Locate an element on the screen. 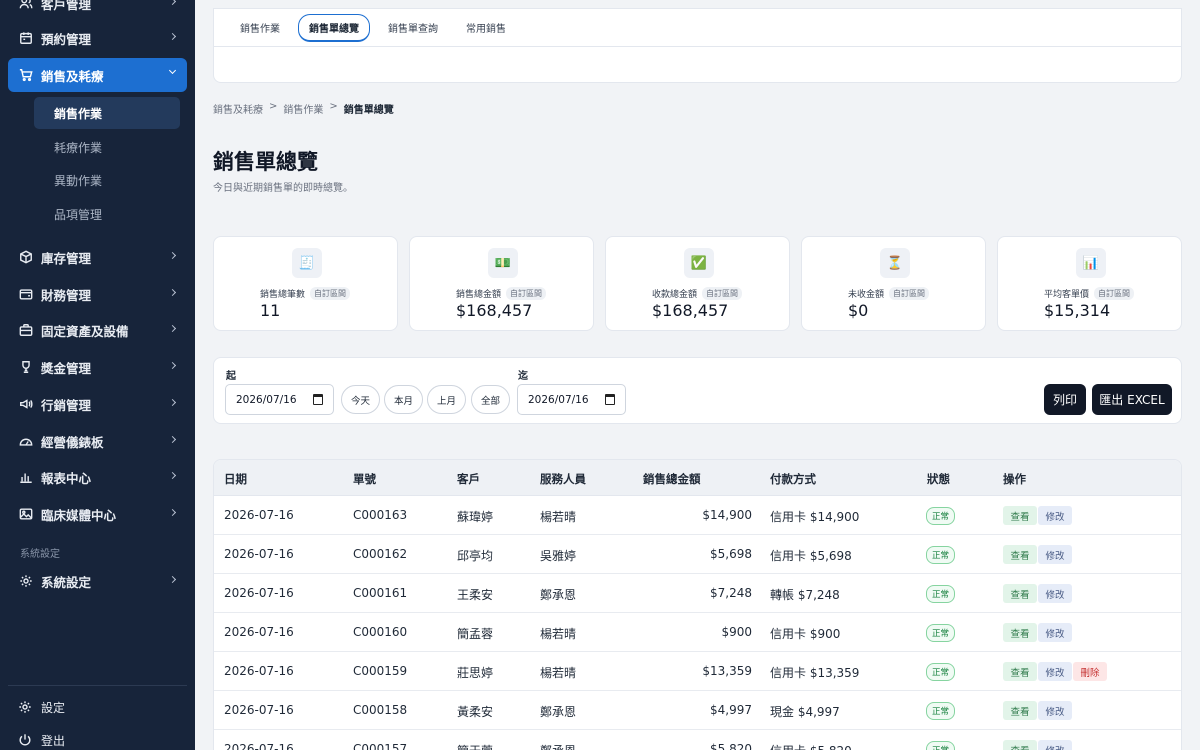 The height and width of the screenshot is (750, 1200). stat-label: 收款總金額 is located at coordinates (675, 295).